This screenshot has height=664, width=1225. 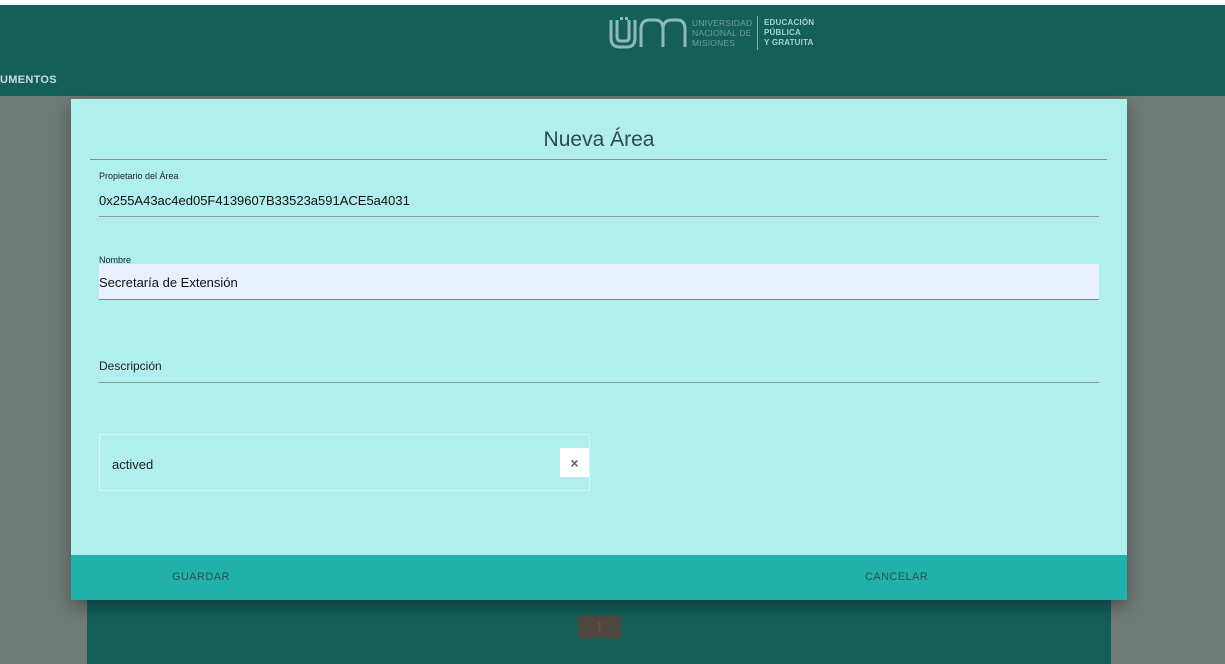 What do you see at coordinates (574, 462) in the screenshot?
I see `close-icon: ×` at bounding box center [574, 462].